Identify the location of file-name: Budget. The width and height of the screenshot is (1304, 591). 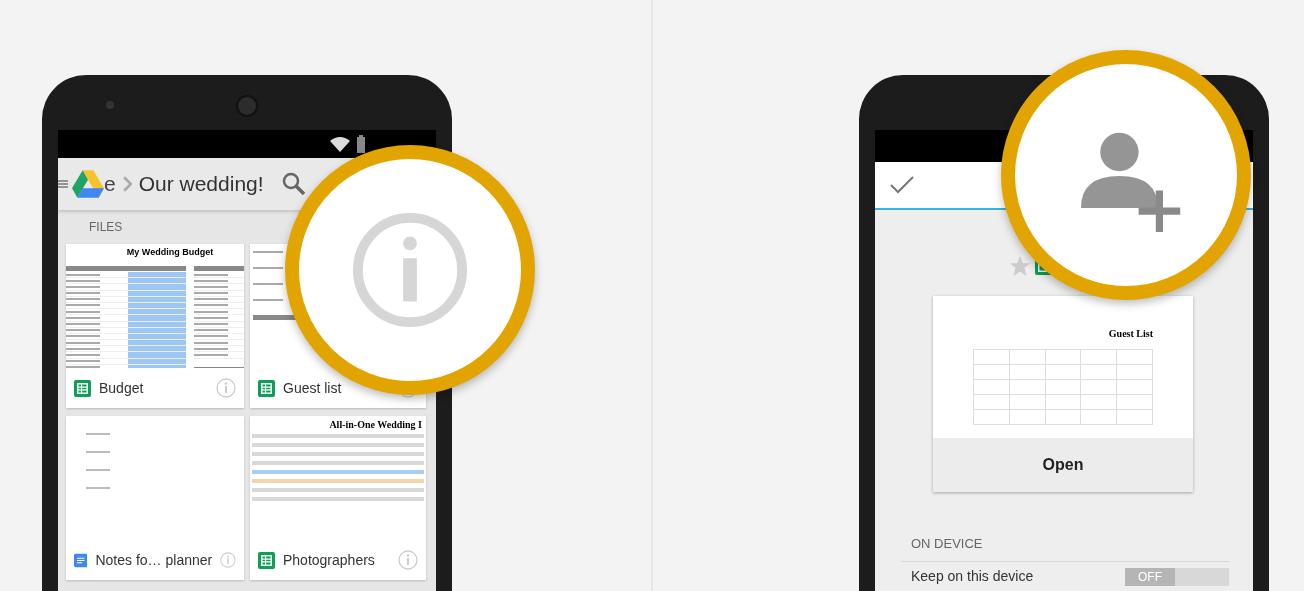
(122, 388).